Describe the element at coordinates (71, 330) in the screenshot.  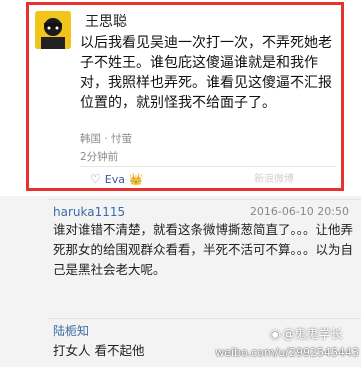
I see `comment-user: 陆栀知` at that location.